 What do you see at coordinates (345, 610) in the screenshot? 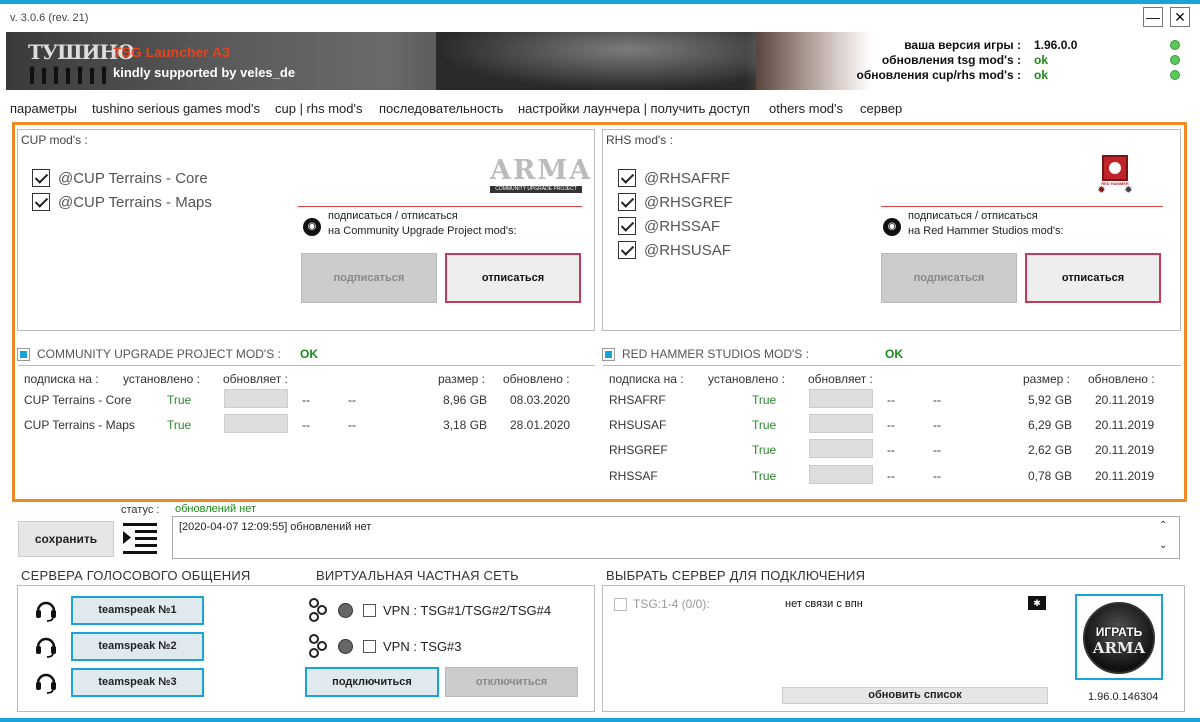
I see `vpn-status-dot-icon` at bounding box center [345, 610].